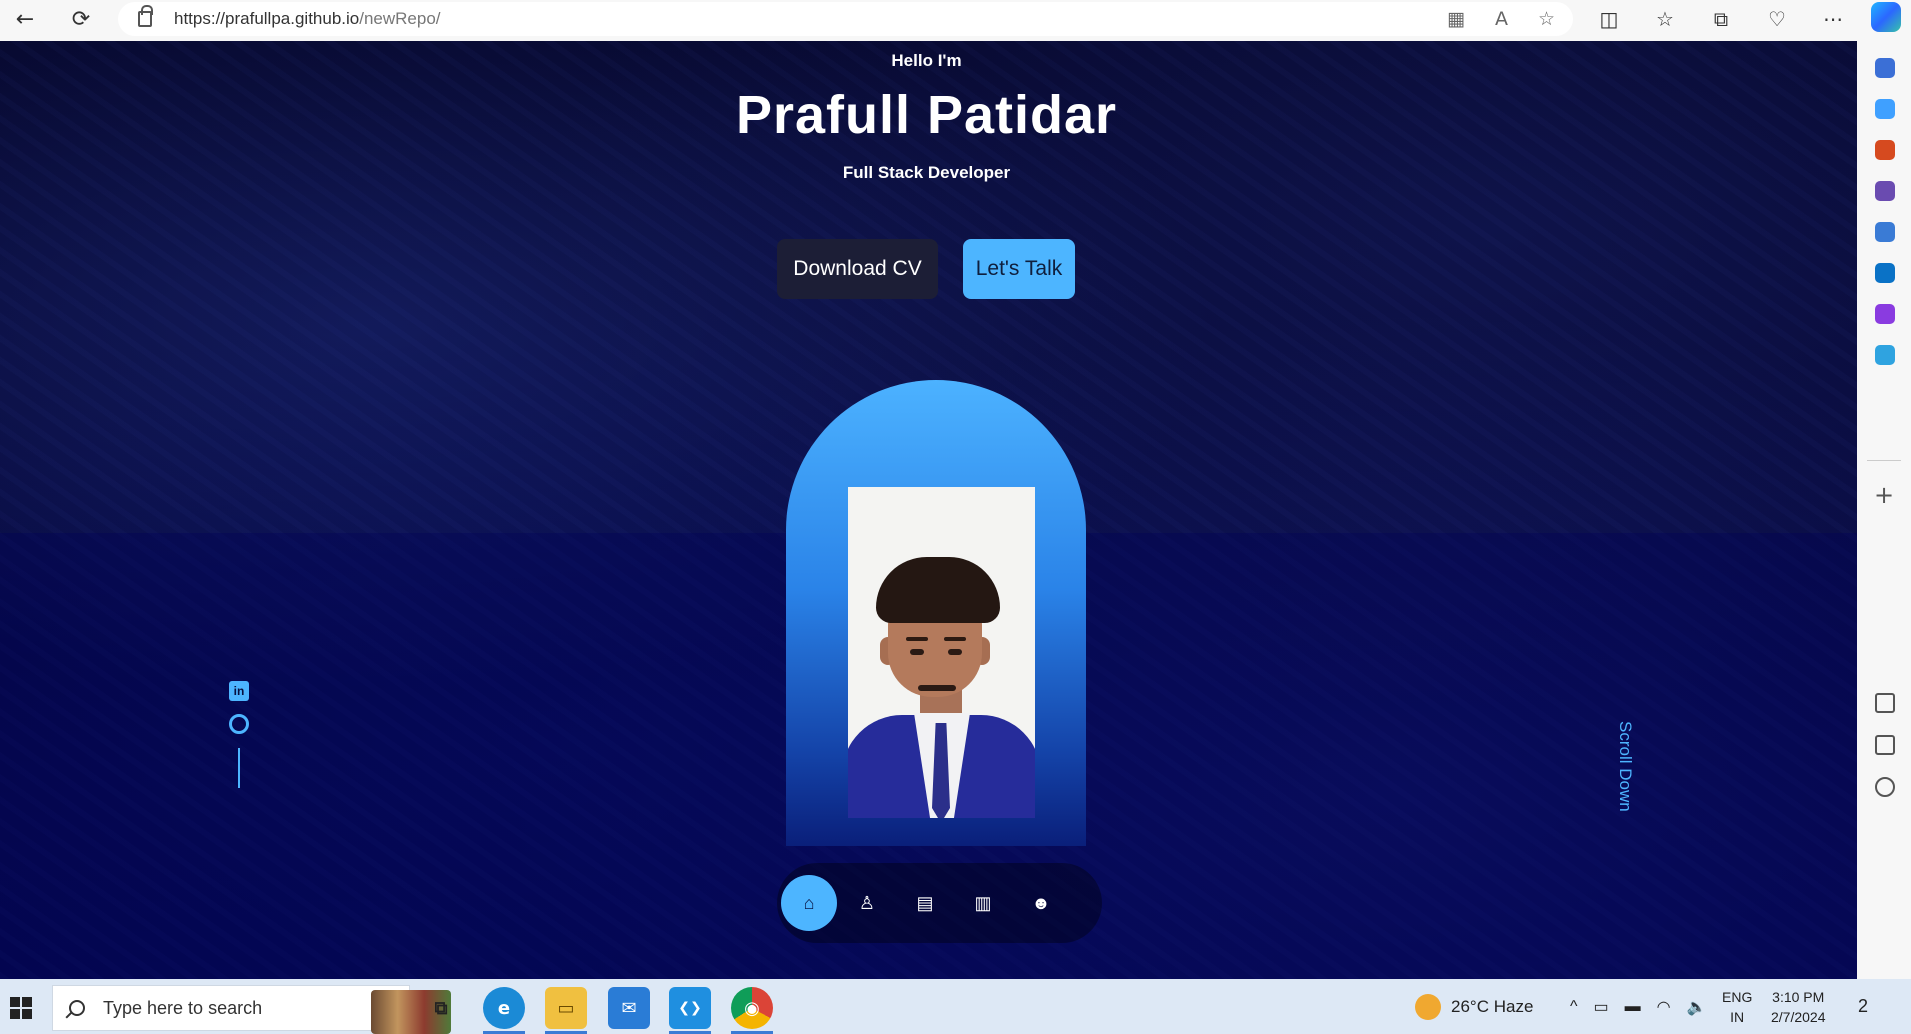  I want to click on greeting-text: Hello I'm, so click(926, 60).